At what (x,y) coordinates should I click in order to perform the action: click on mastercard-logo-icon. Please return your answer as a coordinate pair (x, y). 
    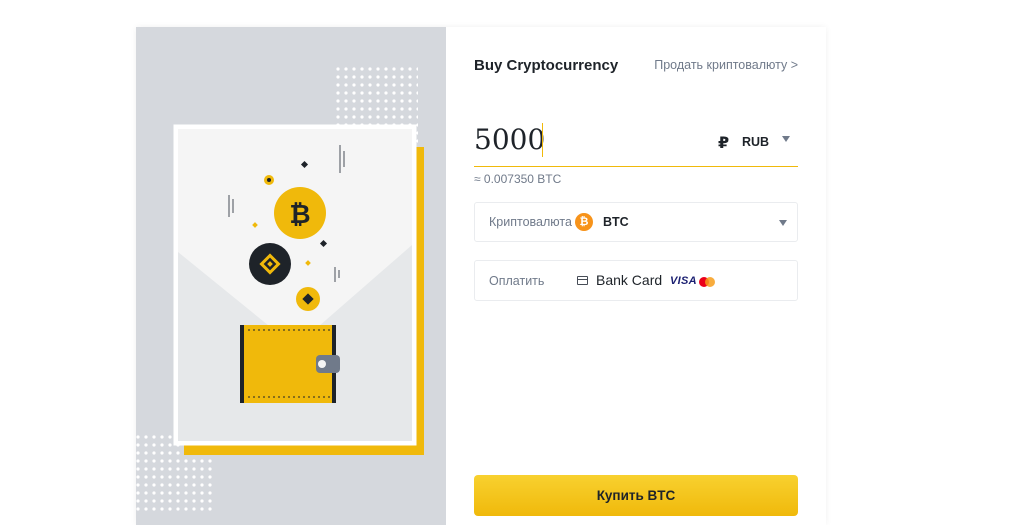
    Looking at the image, I should click on (707, 282).